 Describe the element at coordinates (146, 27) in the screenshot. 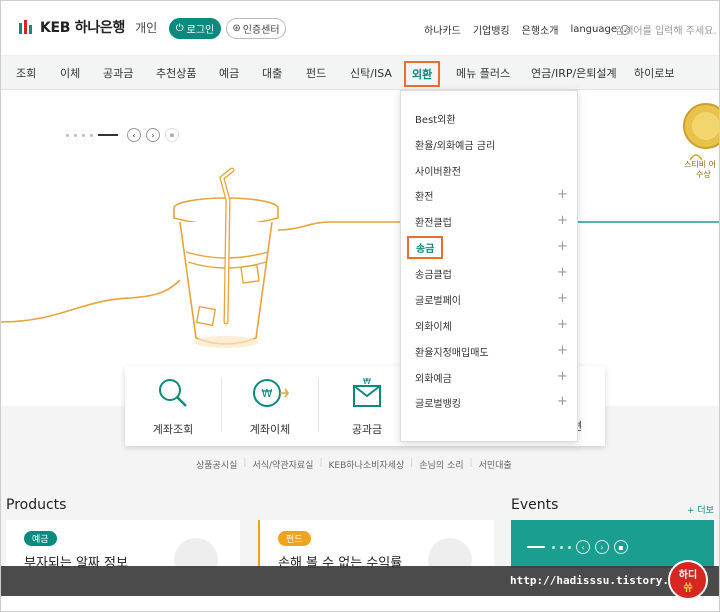

I see `logo-sub: 개인` at that location.